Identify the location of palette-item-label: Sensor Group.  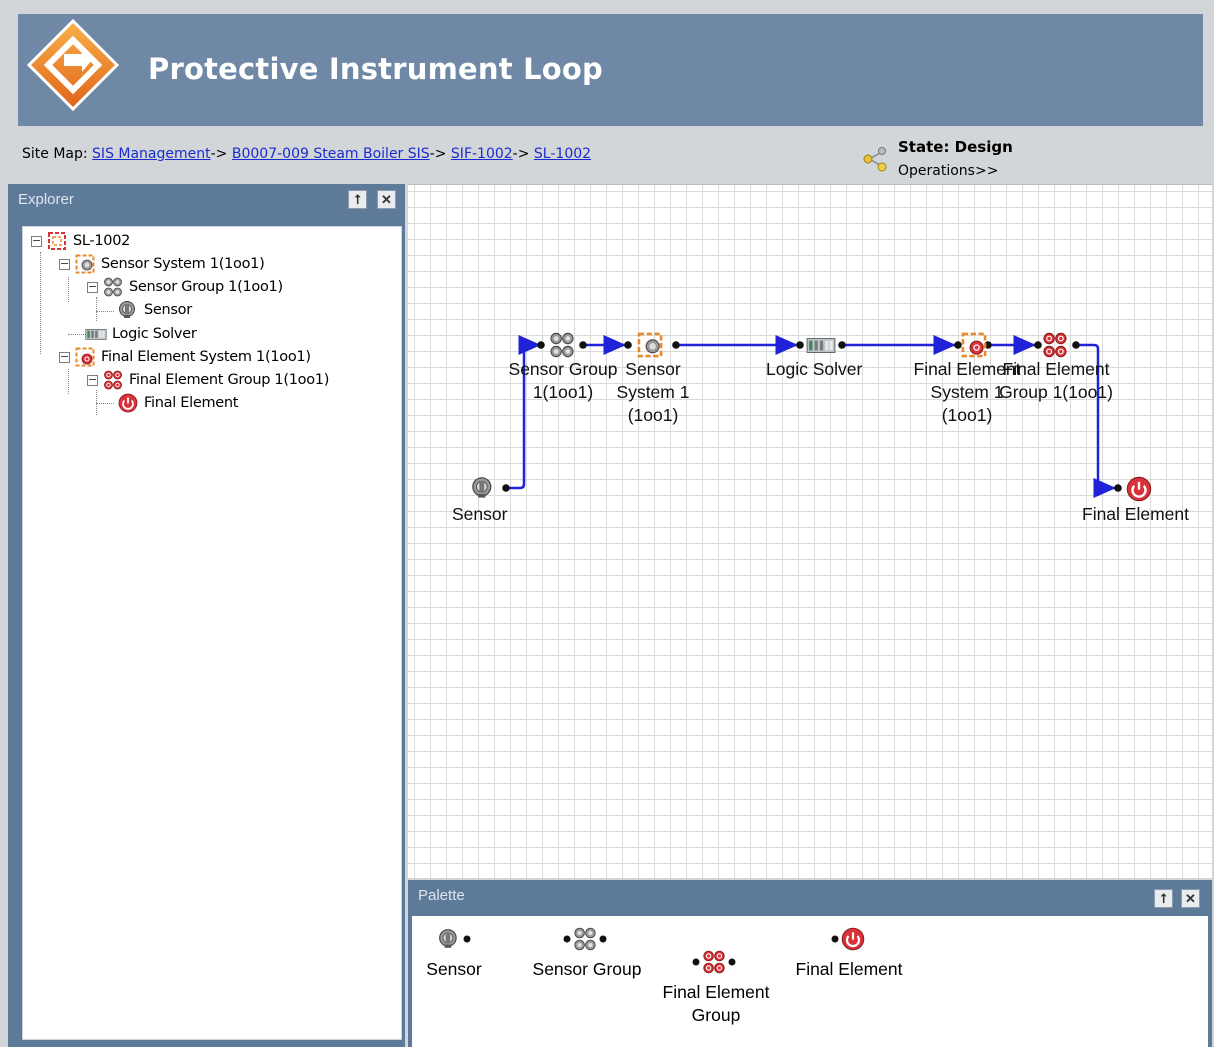
(587, 969).